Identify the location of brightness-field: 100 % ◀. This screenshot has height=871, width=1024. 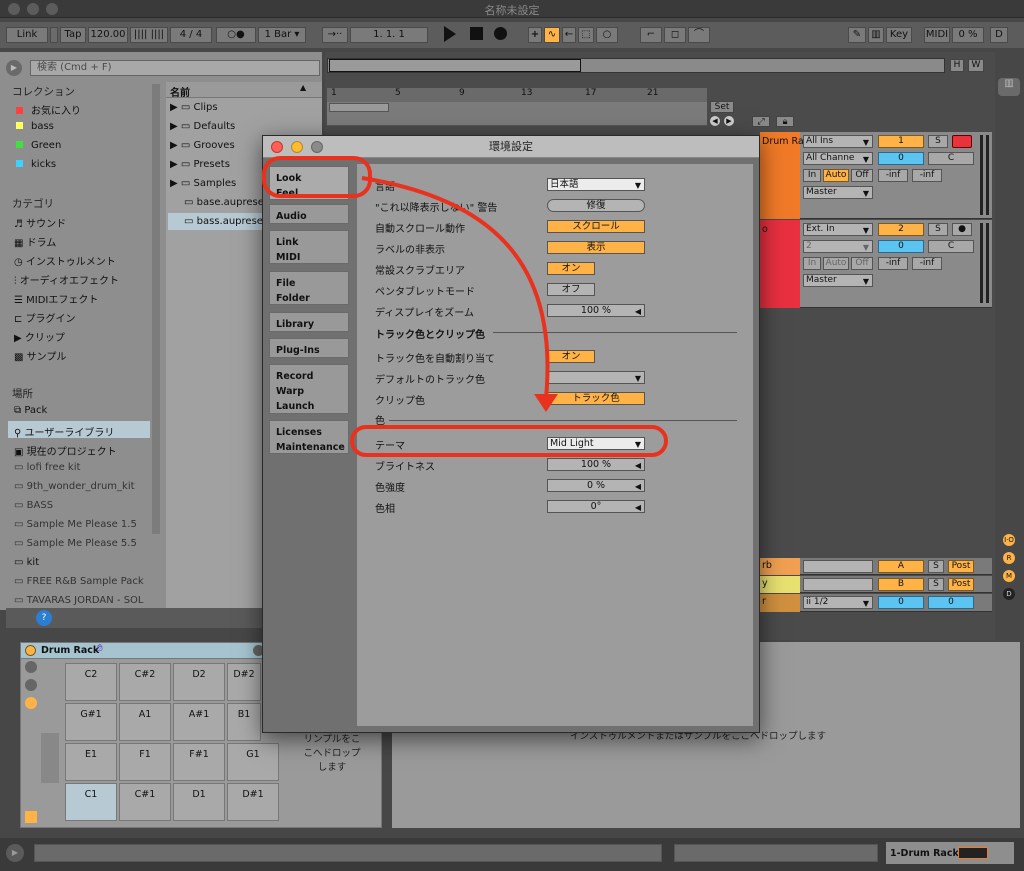
(596, 464).